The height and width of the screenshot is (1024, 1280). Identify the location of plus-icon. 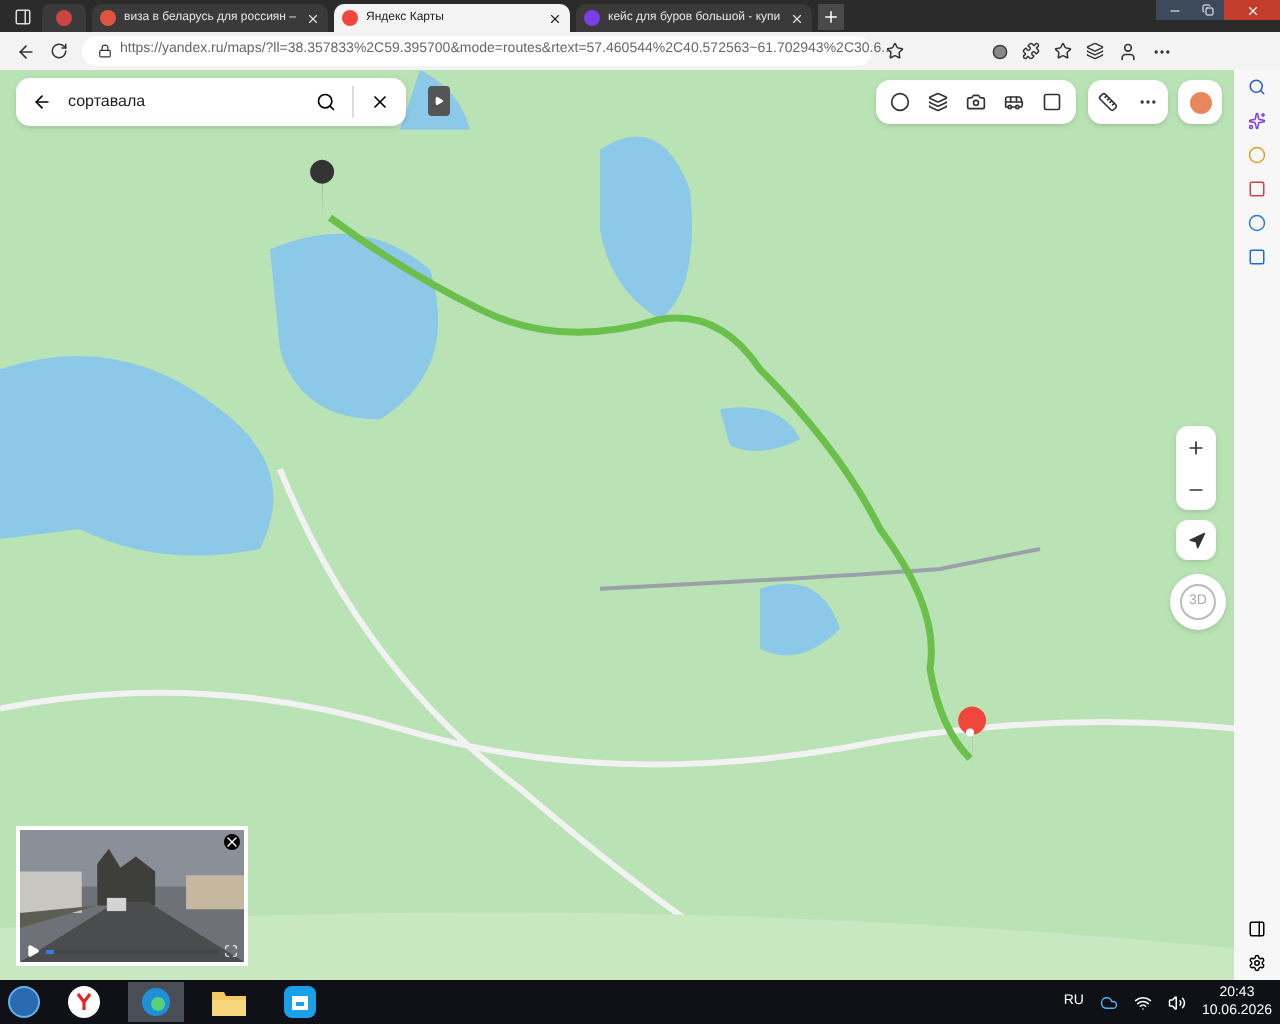
(831, 17).